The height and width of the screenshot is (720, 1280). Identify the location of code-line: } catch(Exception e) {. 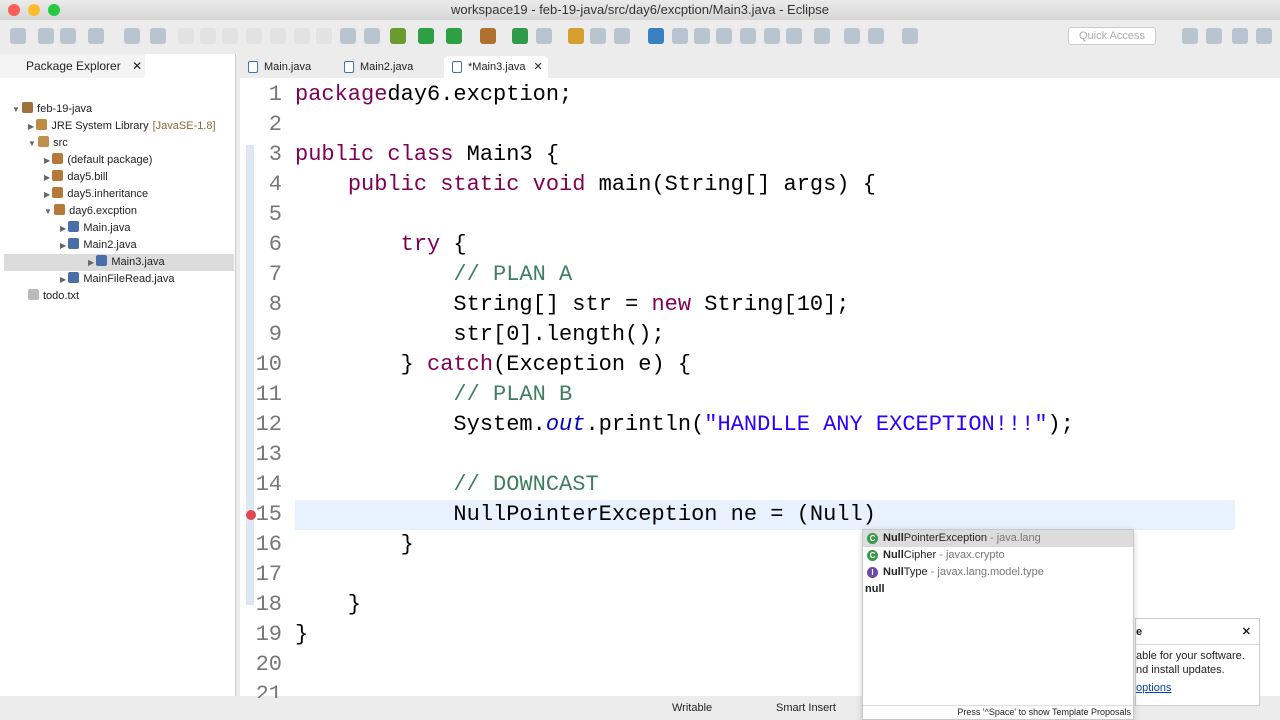
(493, 365).